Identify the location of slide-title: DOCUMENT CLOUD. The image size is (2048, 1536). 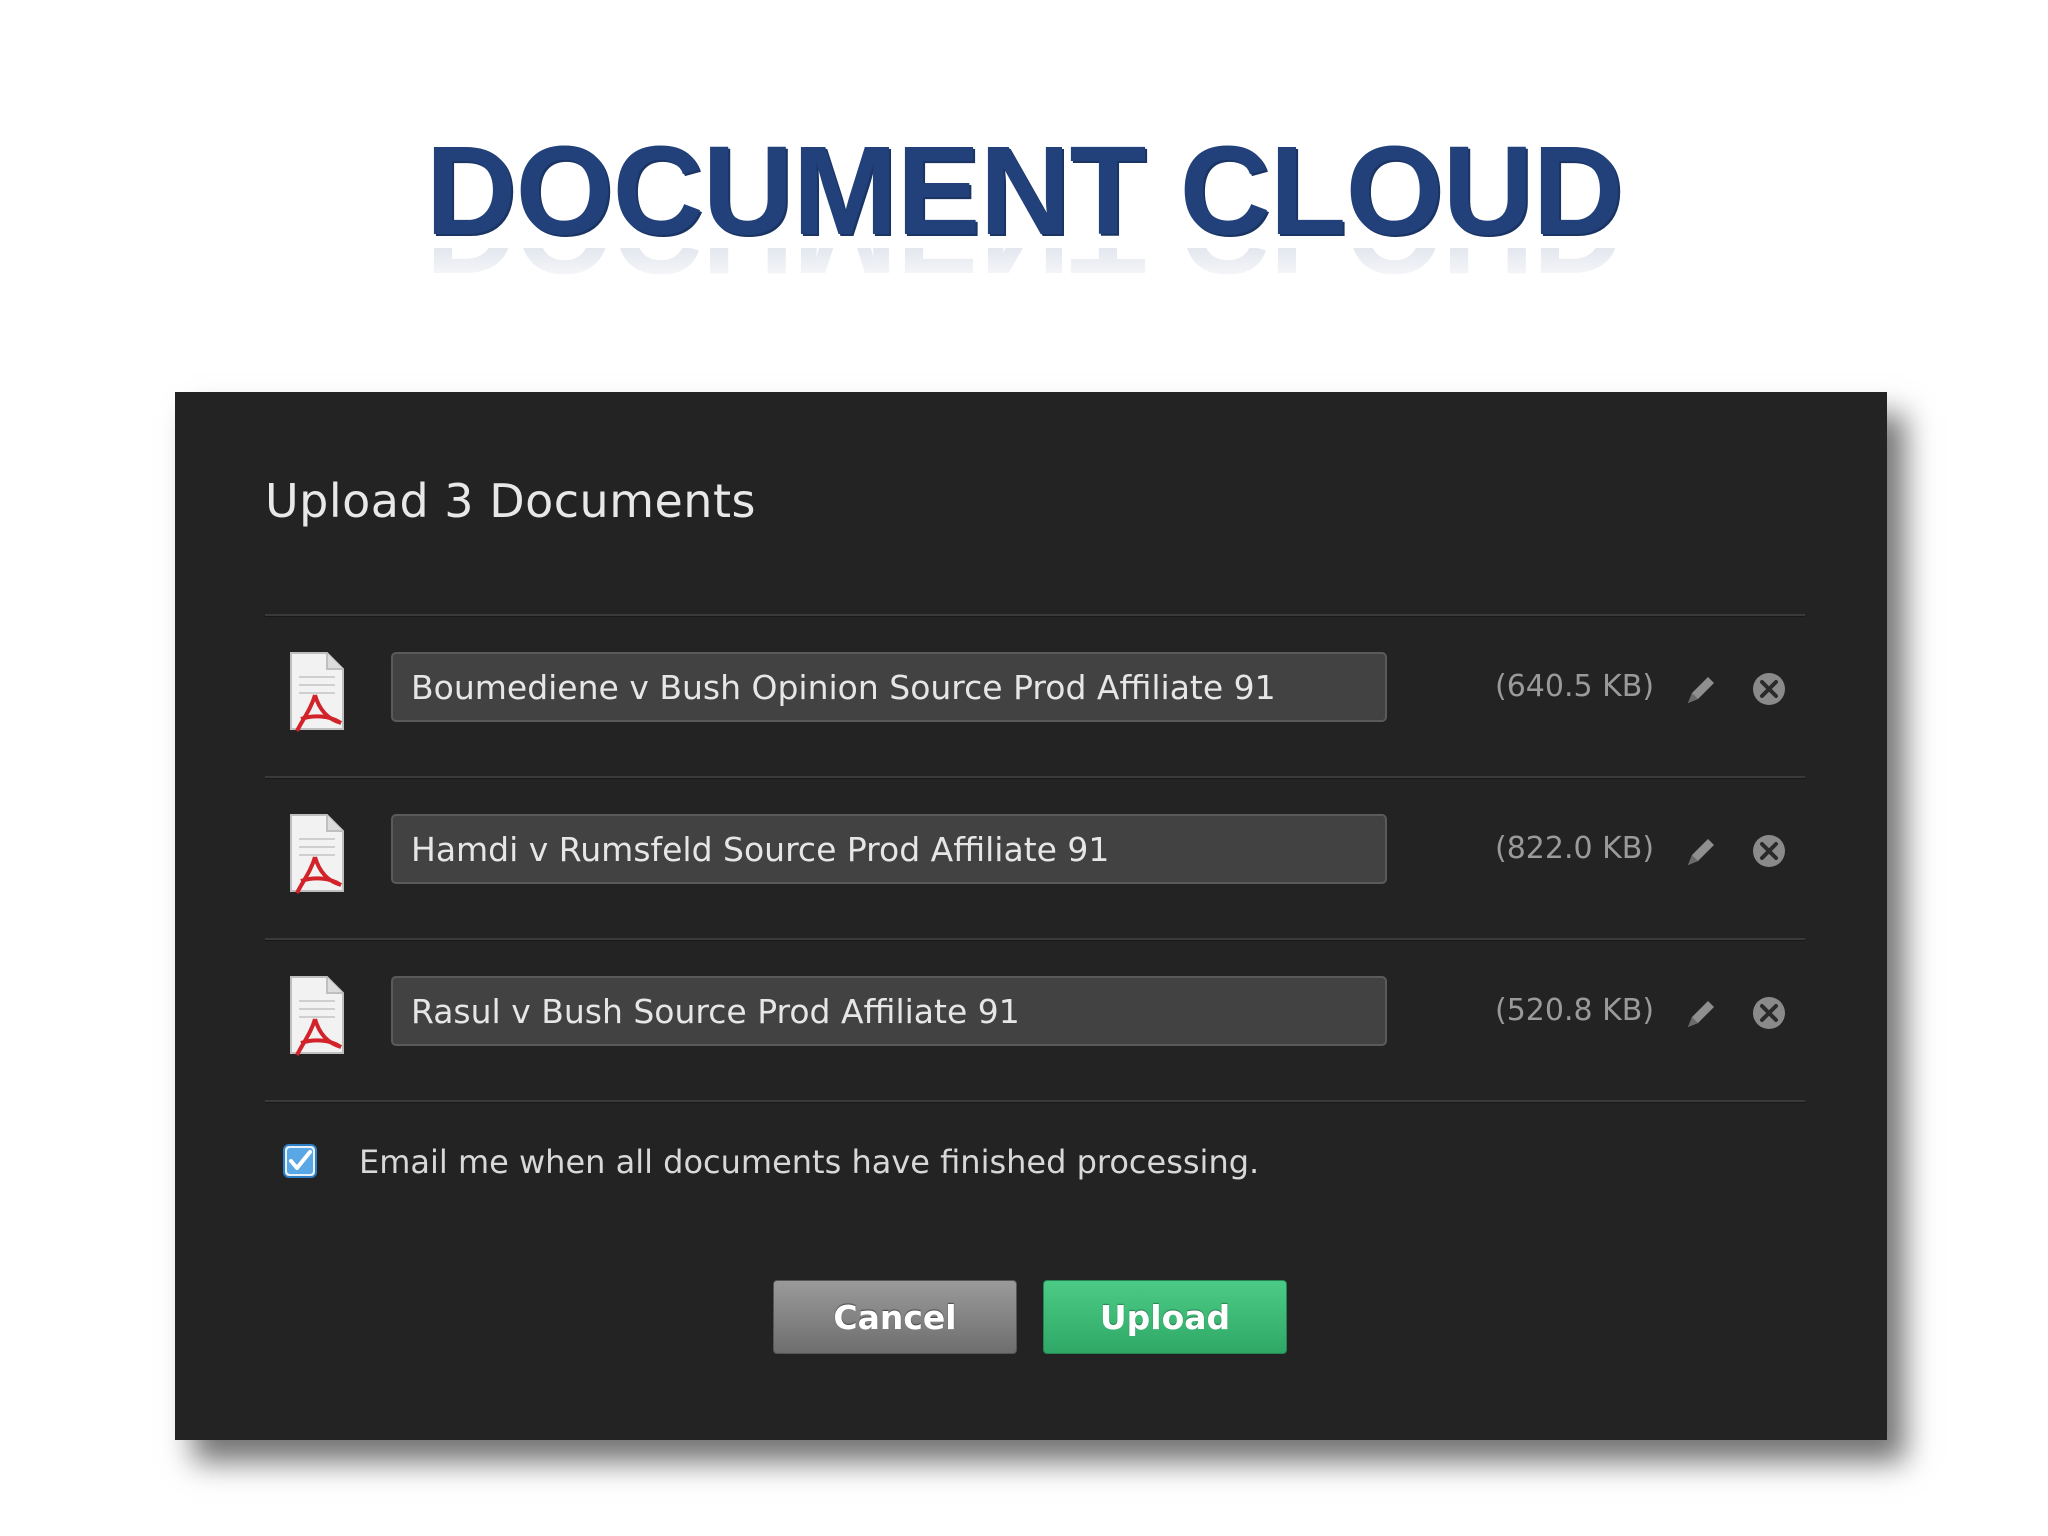
(1024, 190).